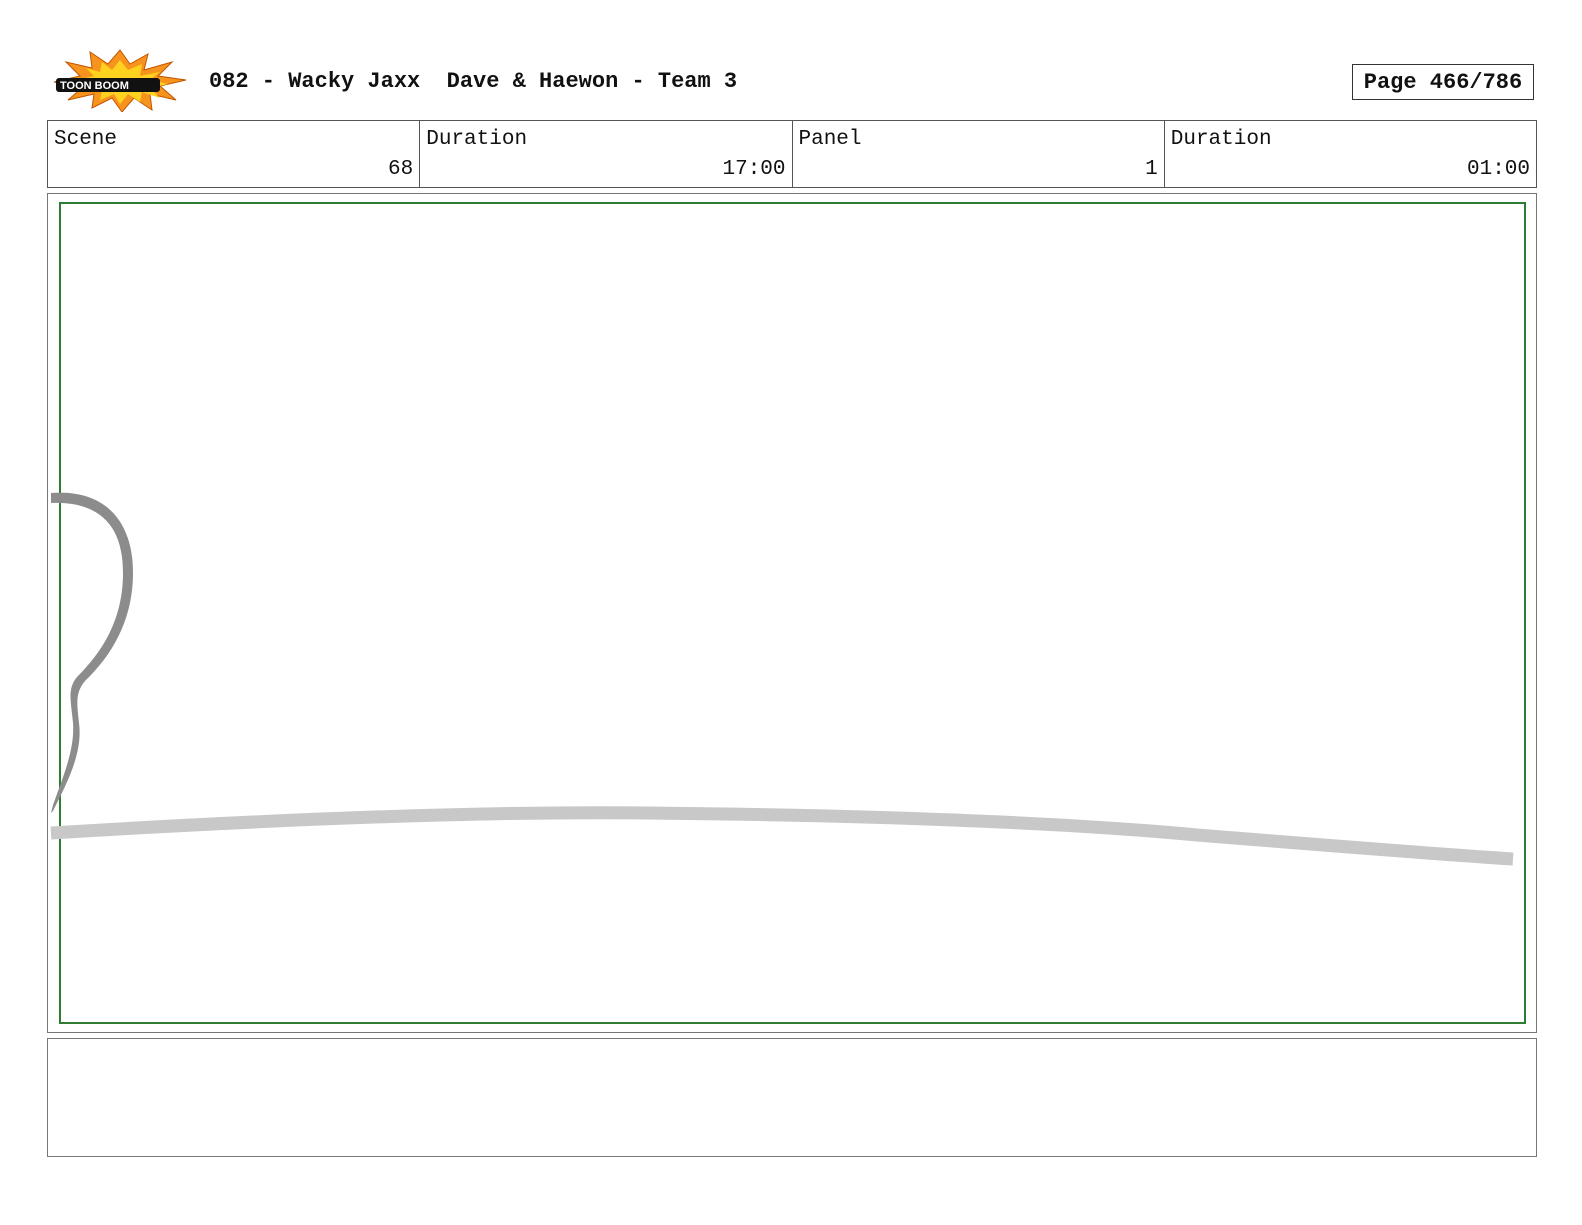 The image size is (1582, 1225). Describe the element at coordinates (1443, 82) in the screenshot. I see `page-number: Page 466/786` at that location.